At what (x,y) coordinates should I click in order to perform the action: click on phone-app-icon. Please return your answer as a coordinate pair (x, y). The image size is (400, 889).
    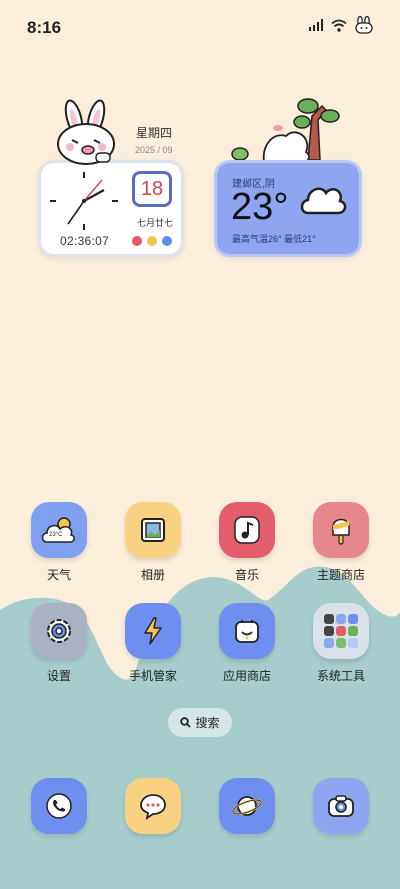
    Looking at the image, I should click on (59, 806).